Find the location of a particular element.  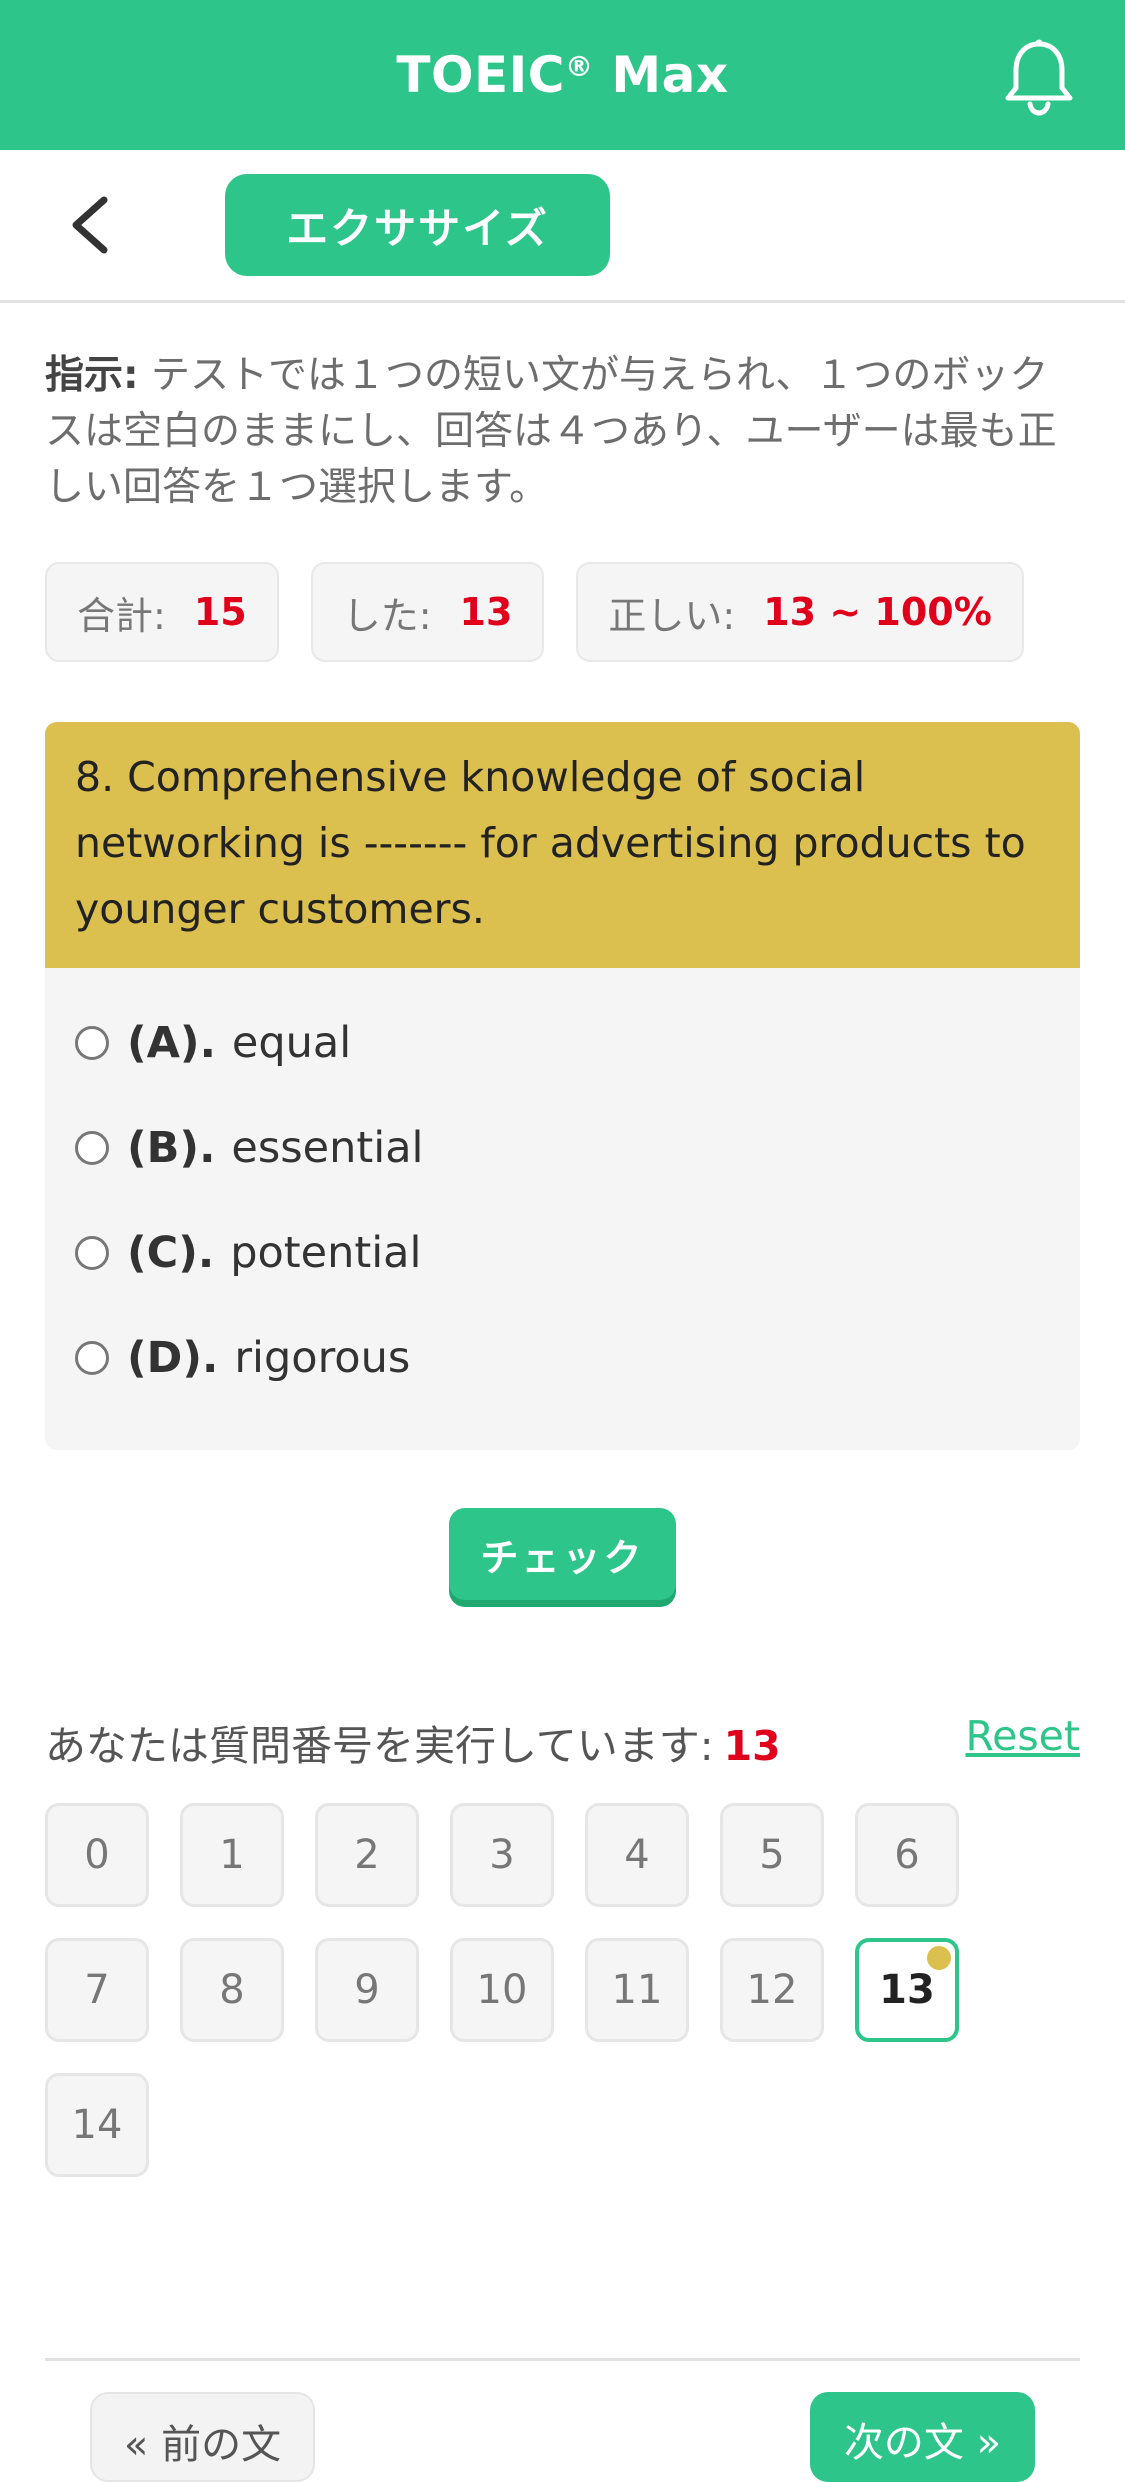

prev-sentence-button: « 前の文 is located at coordinates (202, 2437).